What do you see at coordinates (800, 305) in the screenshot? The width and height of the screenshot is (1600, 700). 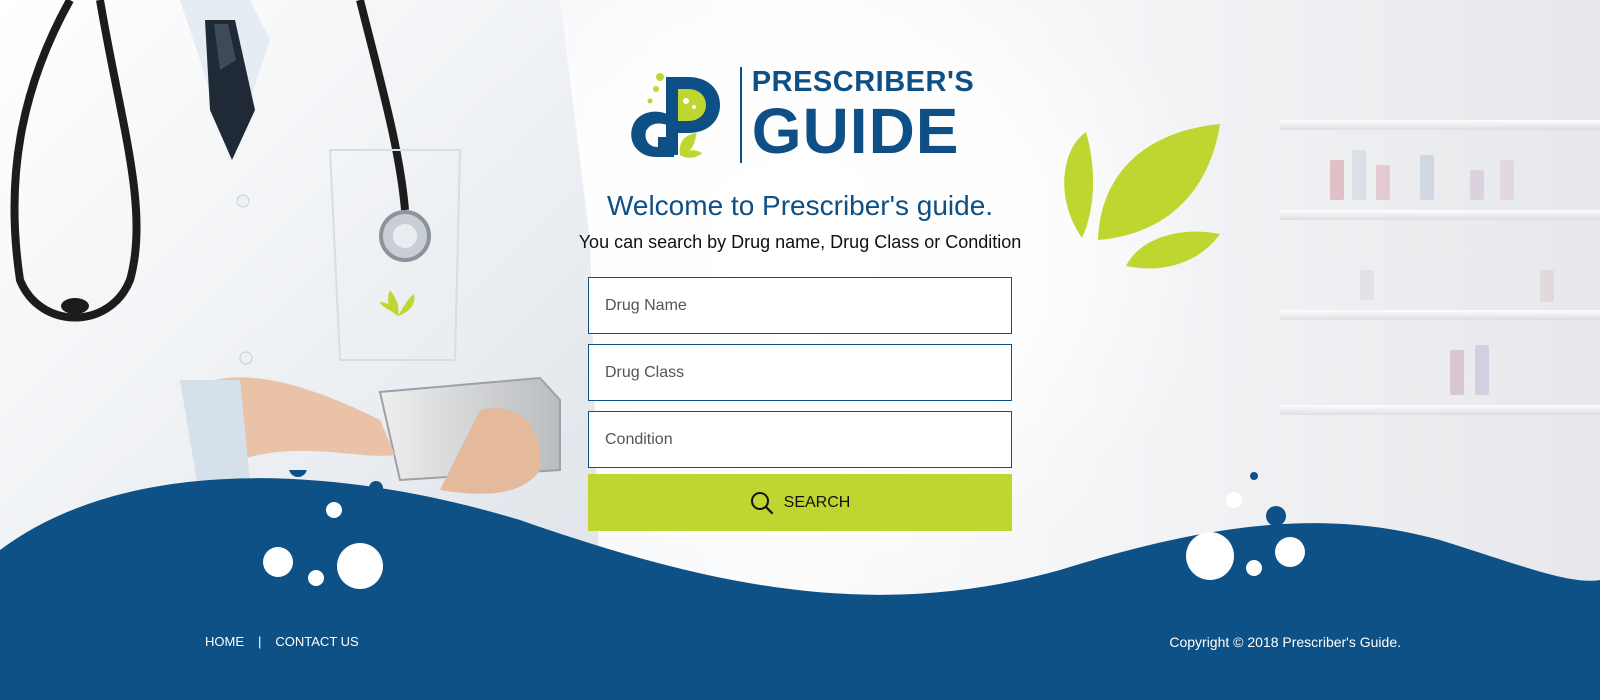 I see `drug-name-input` at bounding box center [800, 305].